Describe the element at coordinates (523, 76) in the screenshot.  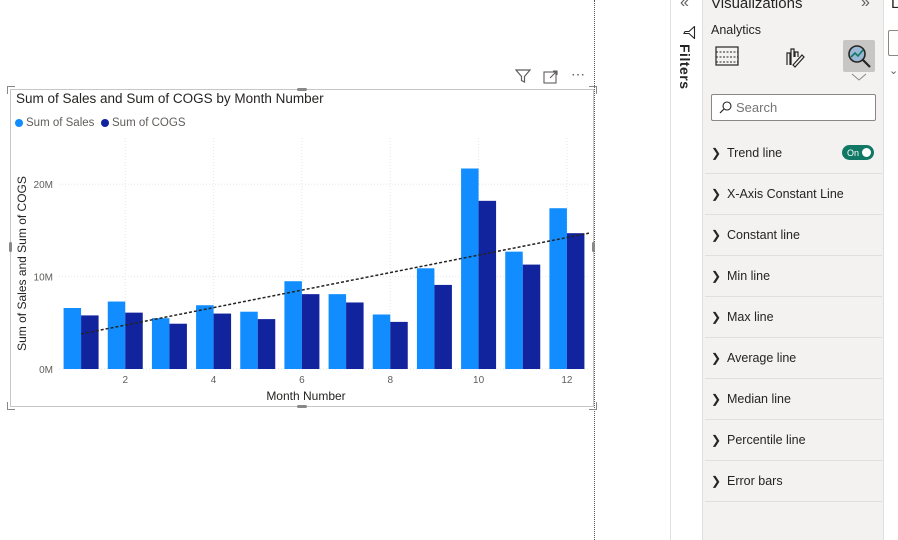
I see `filter-icon` at that location.